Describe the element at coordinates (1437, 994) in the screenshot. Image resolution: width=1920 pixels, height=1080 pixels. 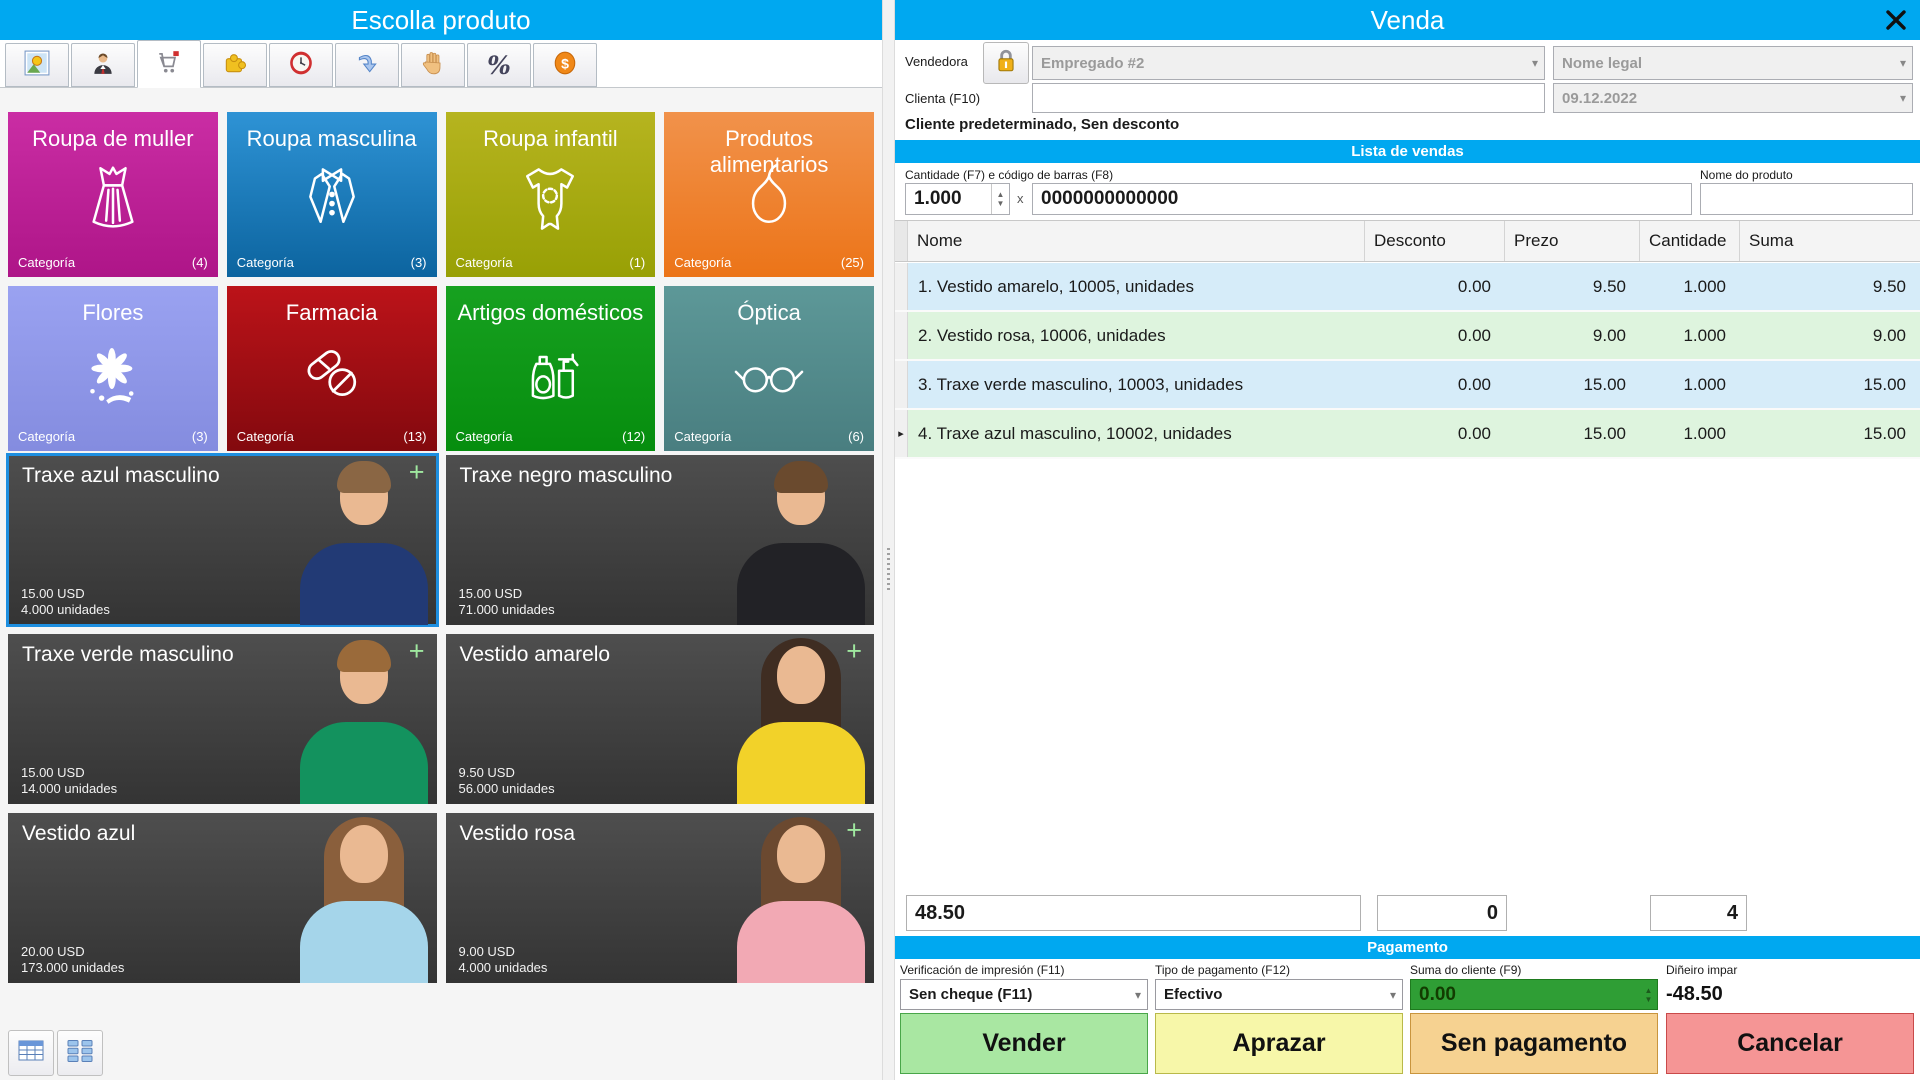
I see `customer-sum-value: 0.00` at that location.